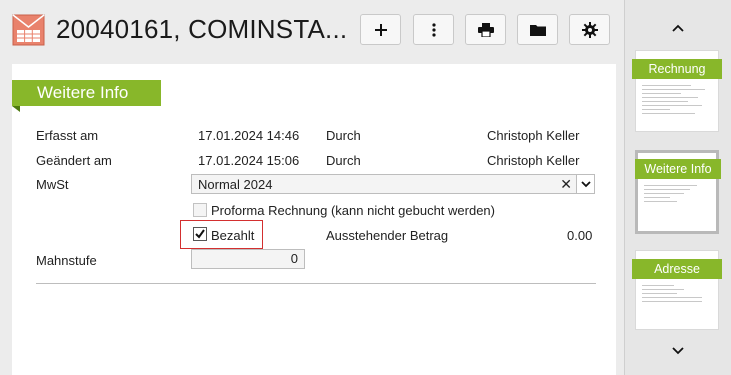  What do you see at coordinates (233, 235) in the screenshot?
I see `bezahlt-label: Bezahlt` at bounding box center [233, 235].